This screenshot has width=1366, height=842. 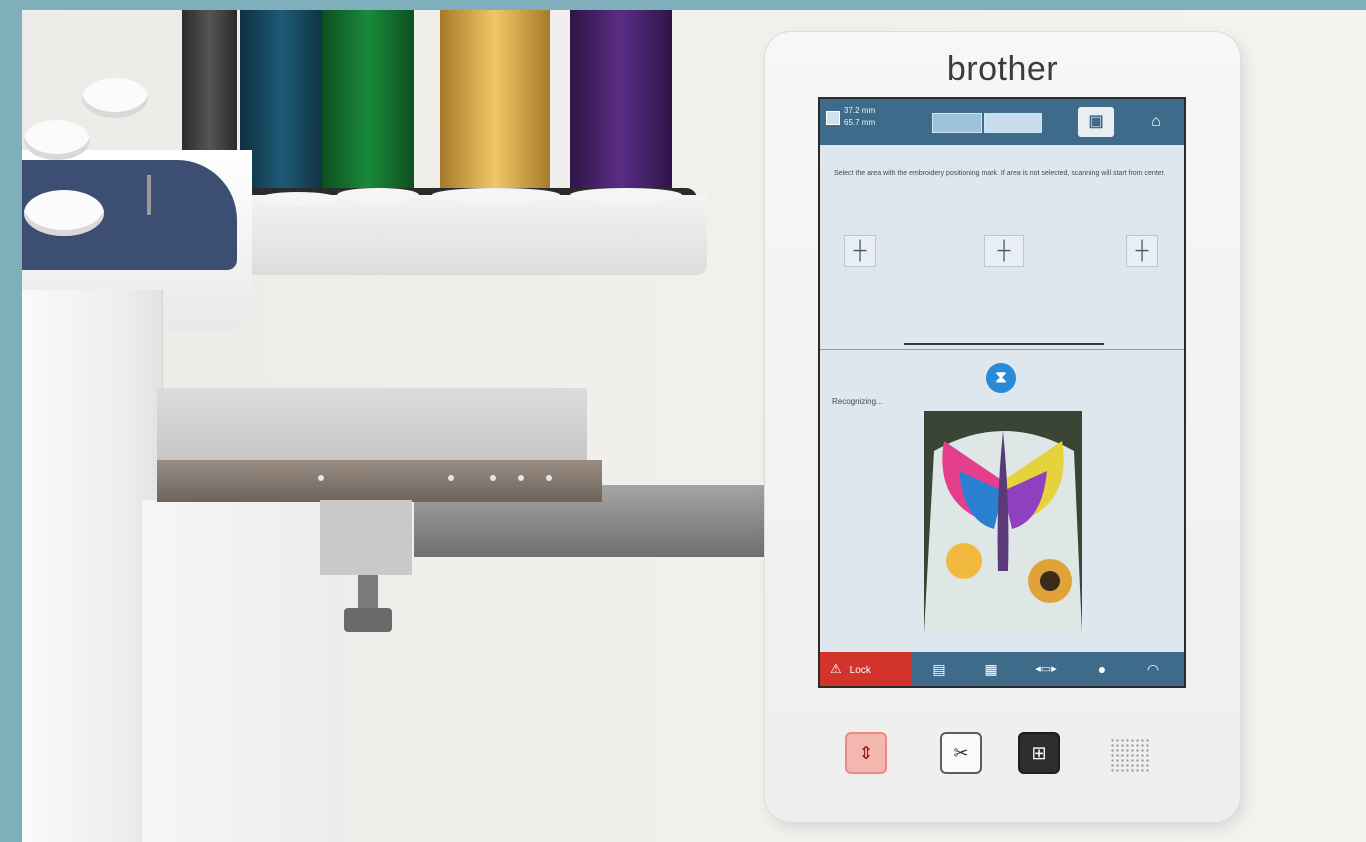 What do you see at coordinates (621, 108) in the screenshot?
I see `thread-spool-purple` at bounding box center [621, 108].